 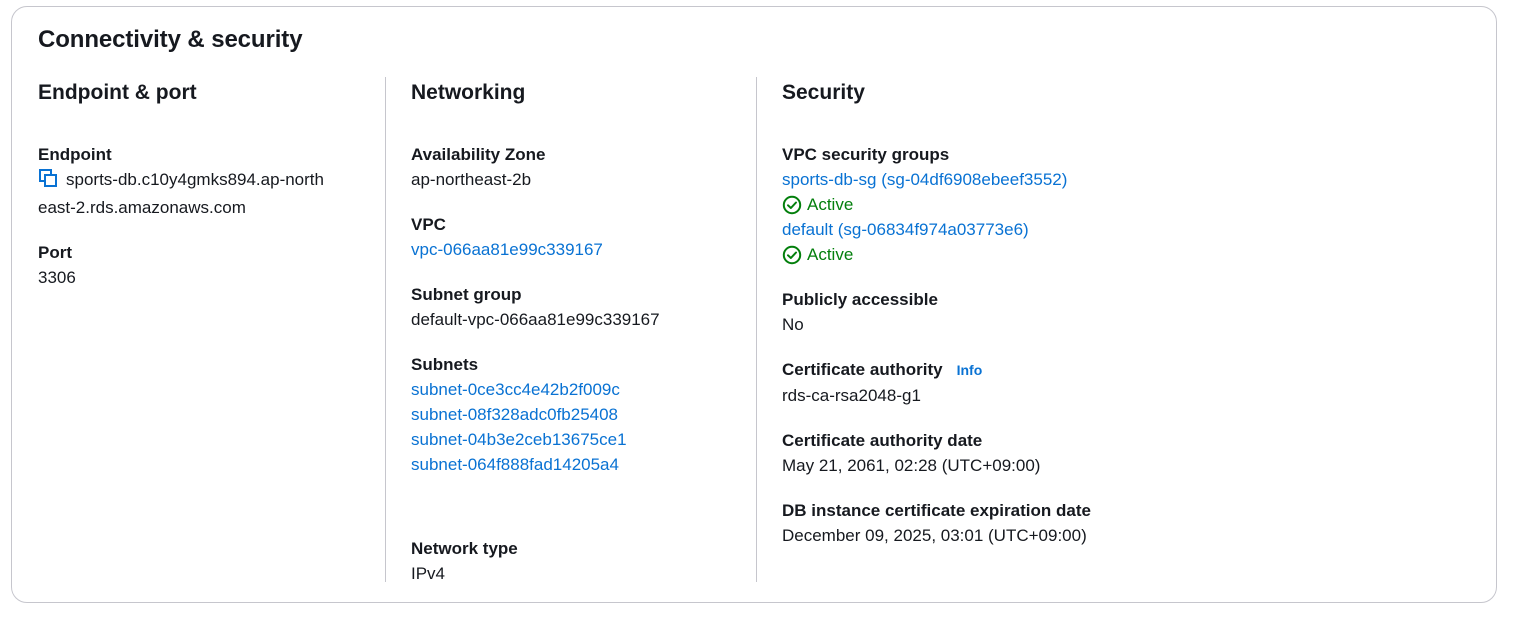 I want to click on vpc-link: vpc-066aa81e99c339167, so click(x=584, y=249).